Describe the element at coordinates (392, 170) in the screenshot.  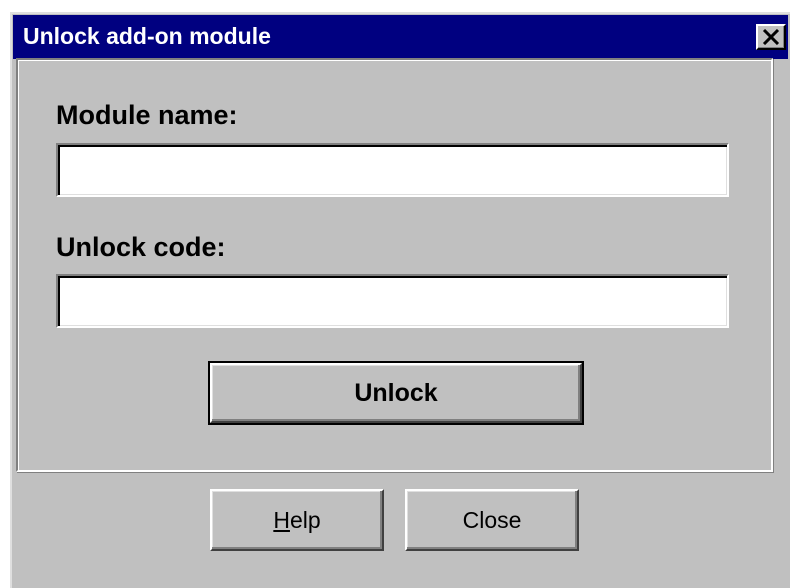
I see `module-name-input` at that location.